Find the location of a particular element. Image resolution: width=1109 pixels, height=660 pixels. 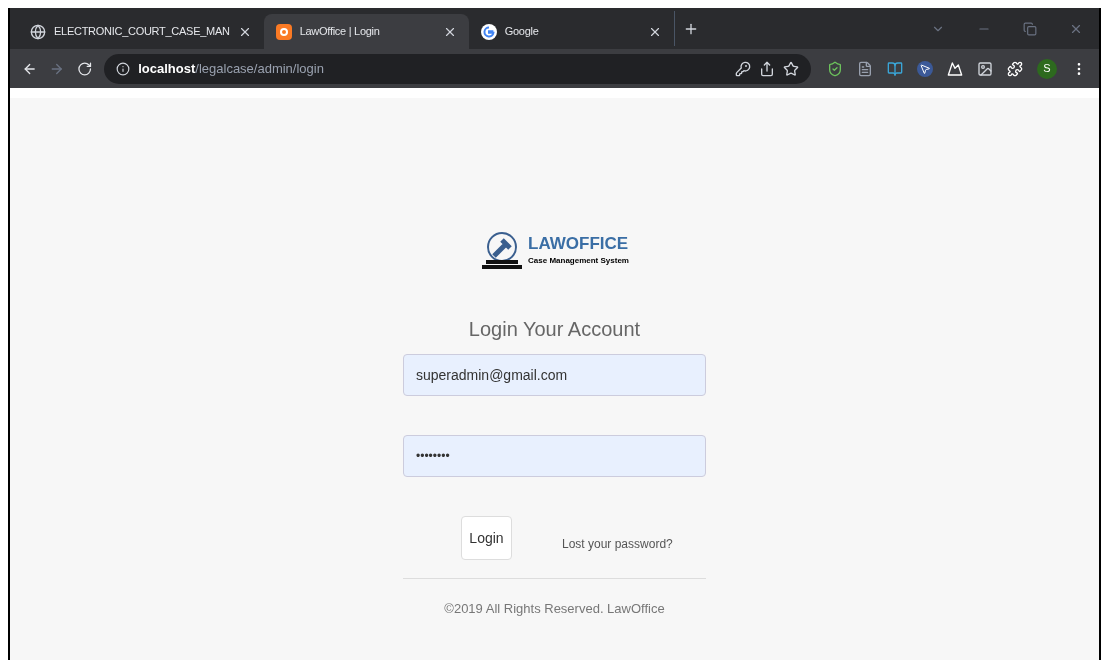

info-icon is located at coordinates (123, 68).